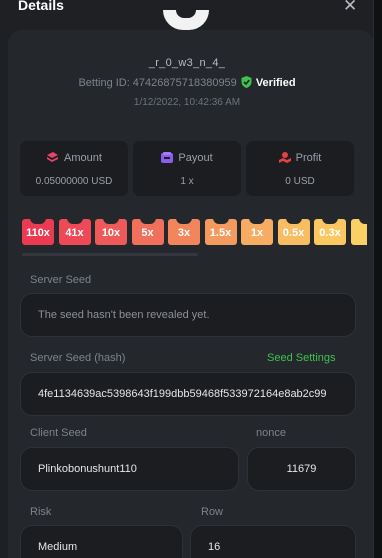 The image size is (382, 558). Describe the element at coordinates (195, 158) in the screenshot. I see `stat-label-payout: Payout` at that location.